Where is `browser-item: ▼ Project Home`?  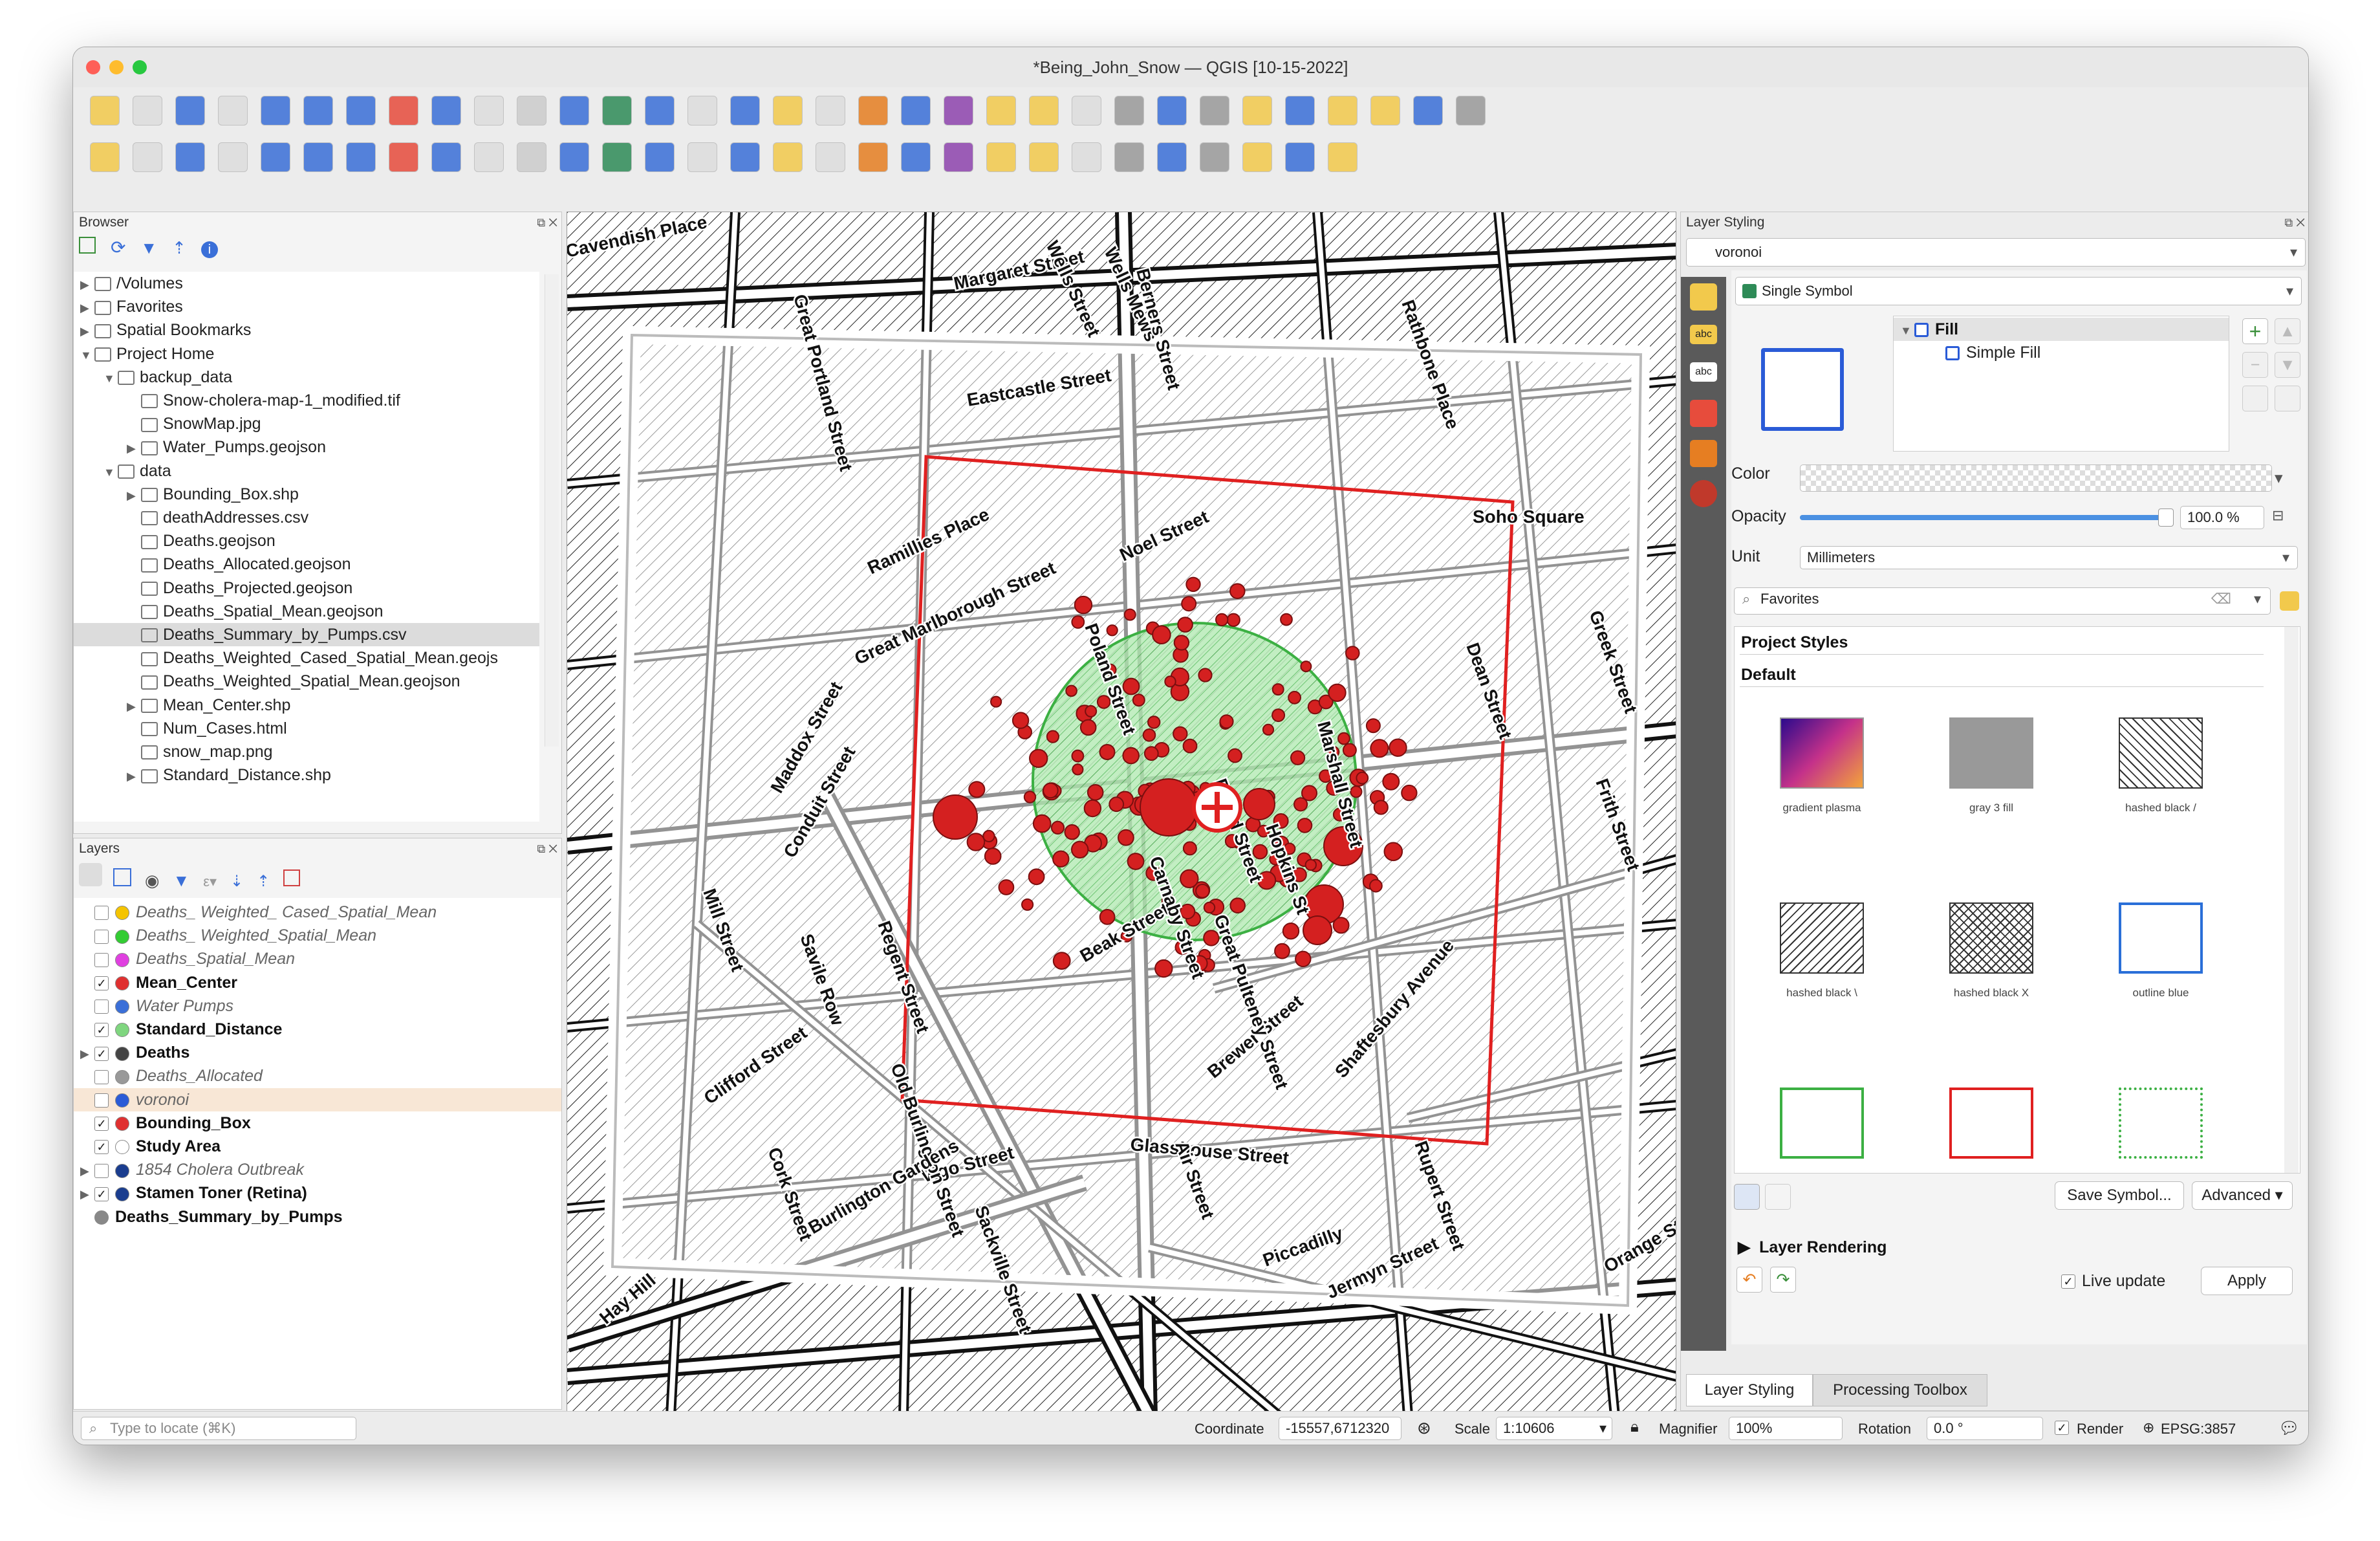 browser-item: ▼ Project Home is located at coordinates (306, 354).